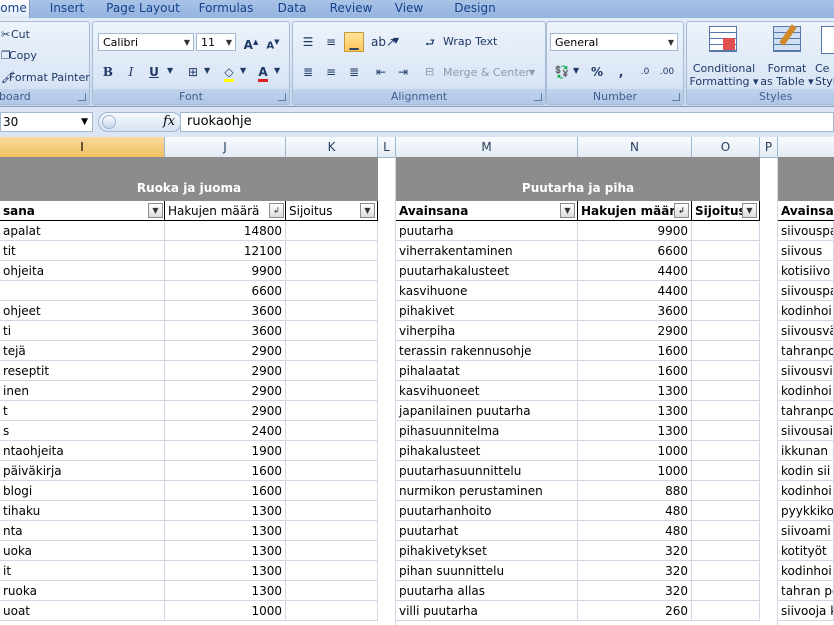  What do you see at coordinates (806, 251) in the screenshot?
I see `keyword-cell: siivous` at bounding box center [806, 251].